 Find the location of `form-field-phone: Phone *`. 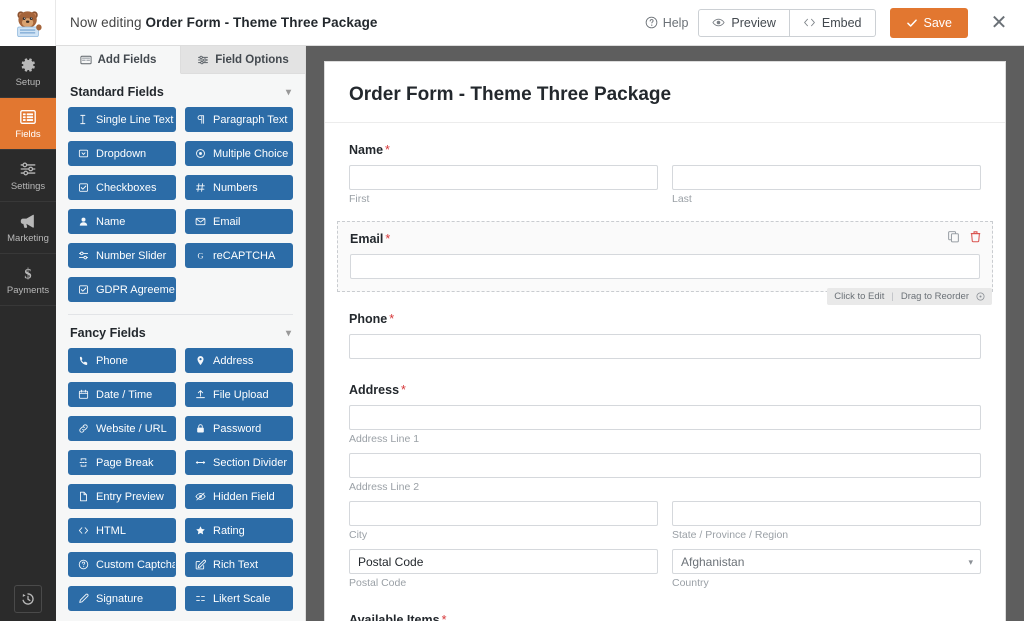

form-field-phone: Phone * is located at coordinates (665, 333).